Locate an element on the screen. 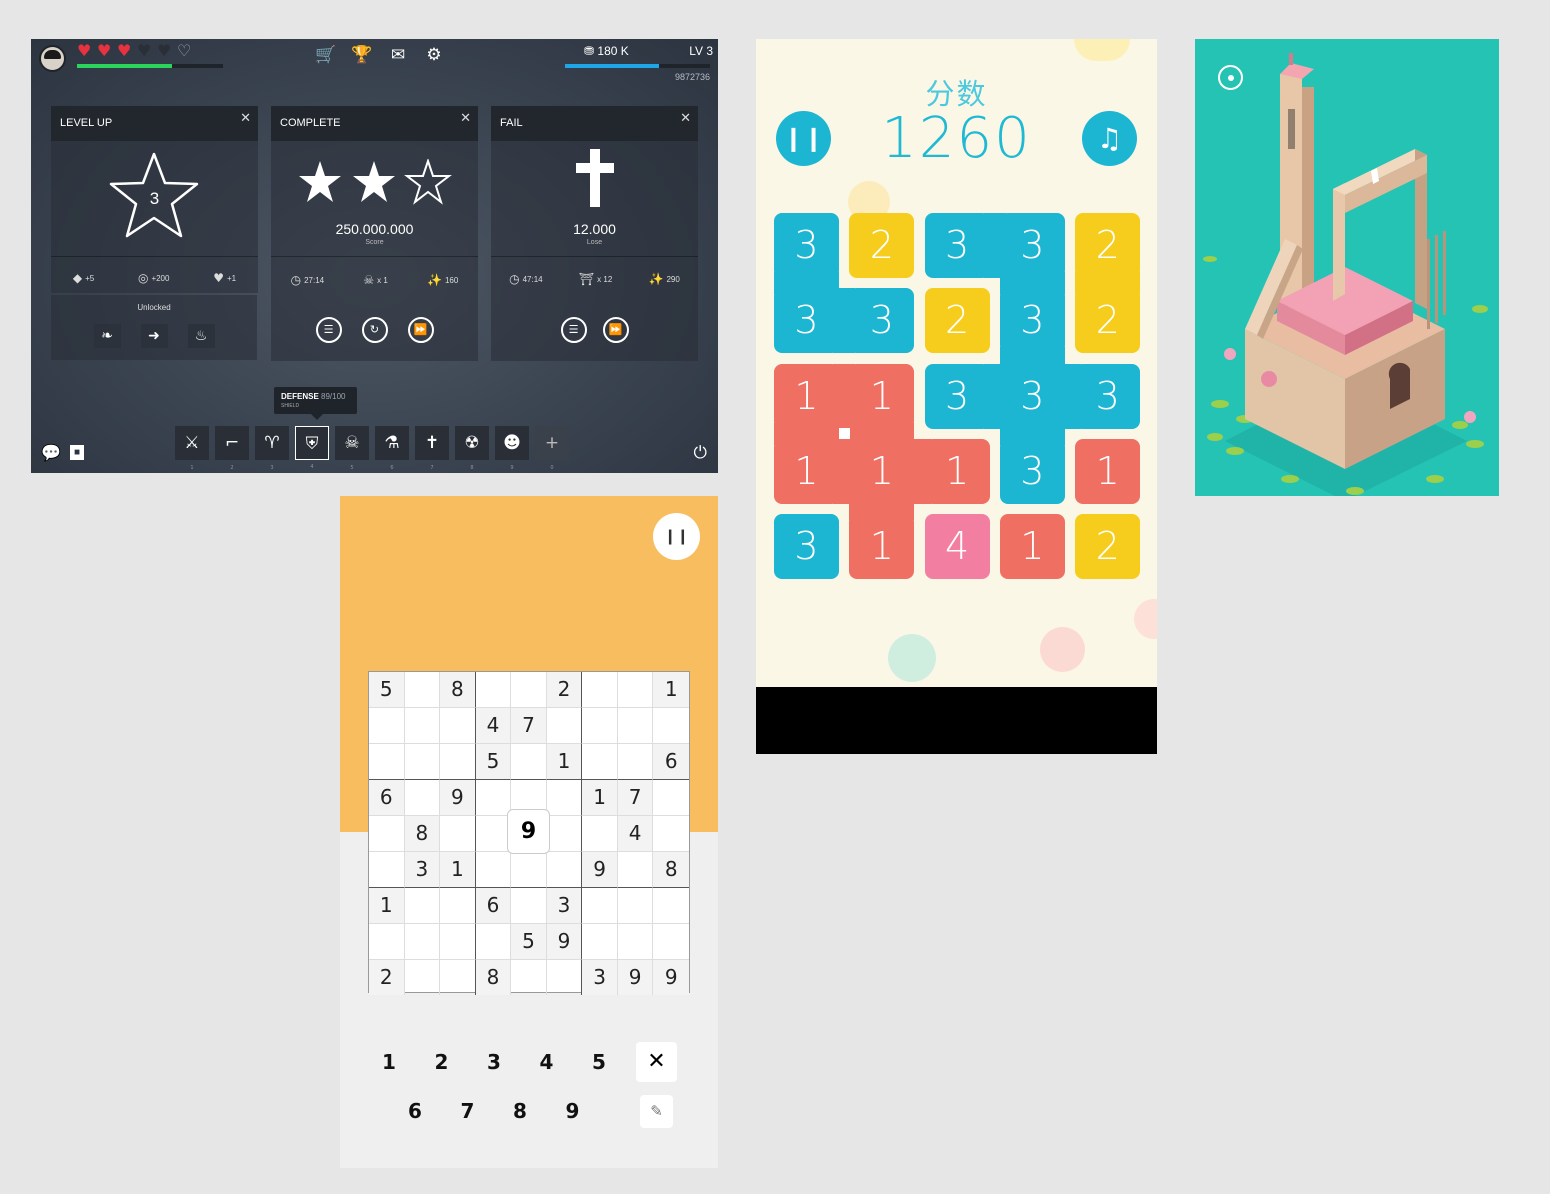  add-icon: +0 is located at coordinates (552, 448).